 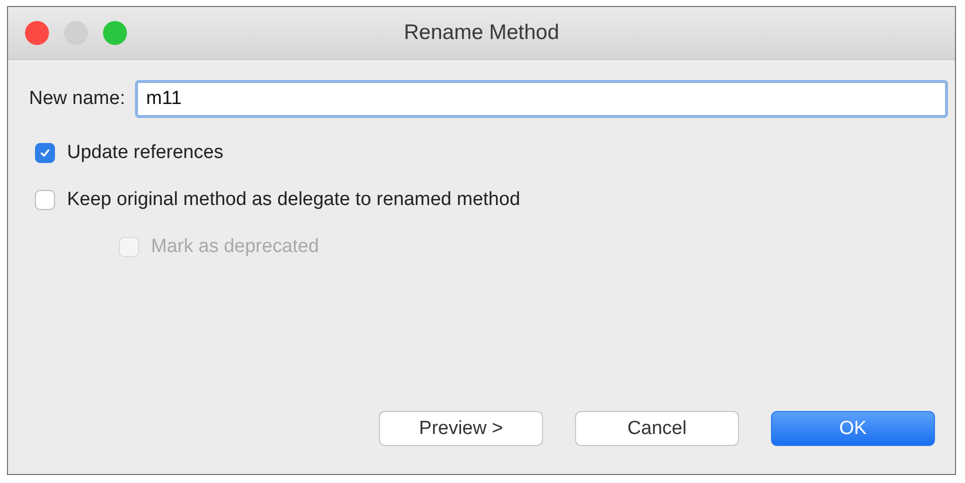 I want to click on dialog-button: Cancel, so click(x=657, y=428).